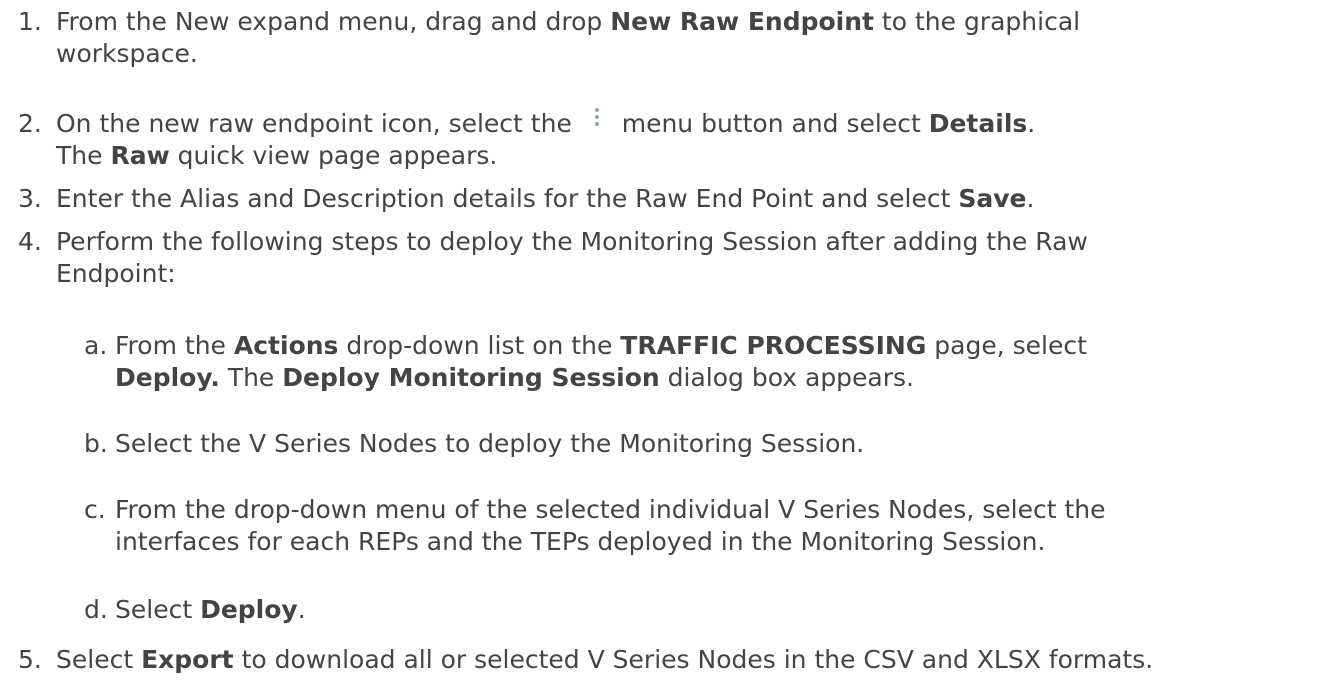 This screenshot has width=1331, height=689. I want to click on step-text-segment: From the New expand menu, drag and drop, so click(333, 21).